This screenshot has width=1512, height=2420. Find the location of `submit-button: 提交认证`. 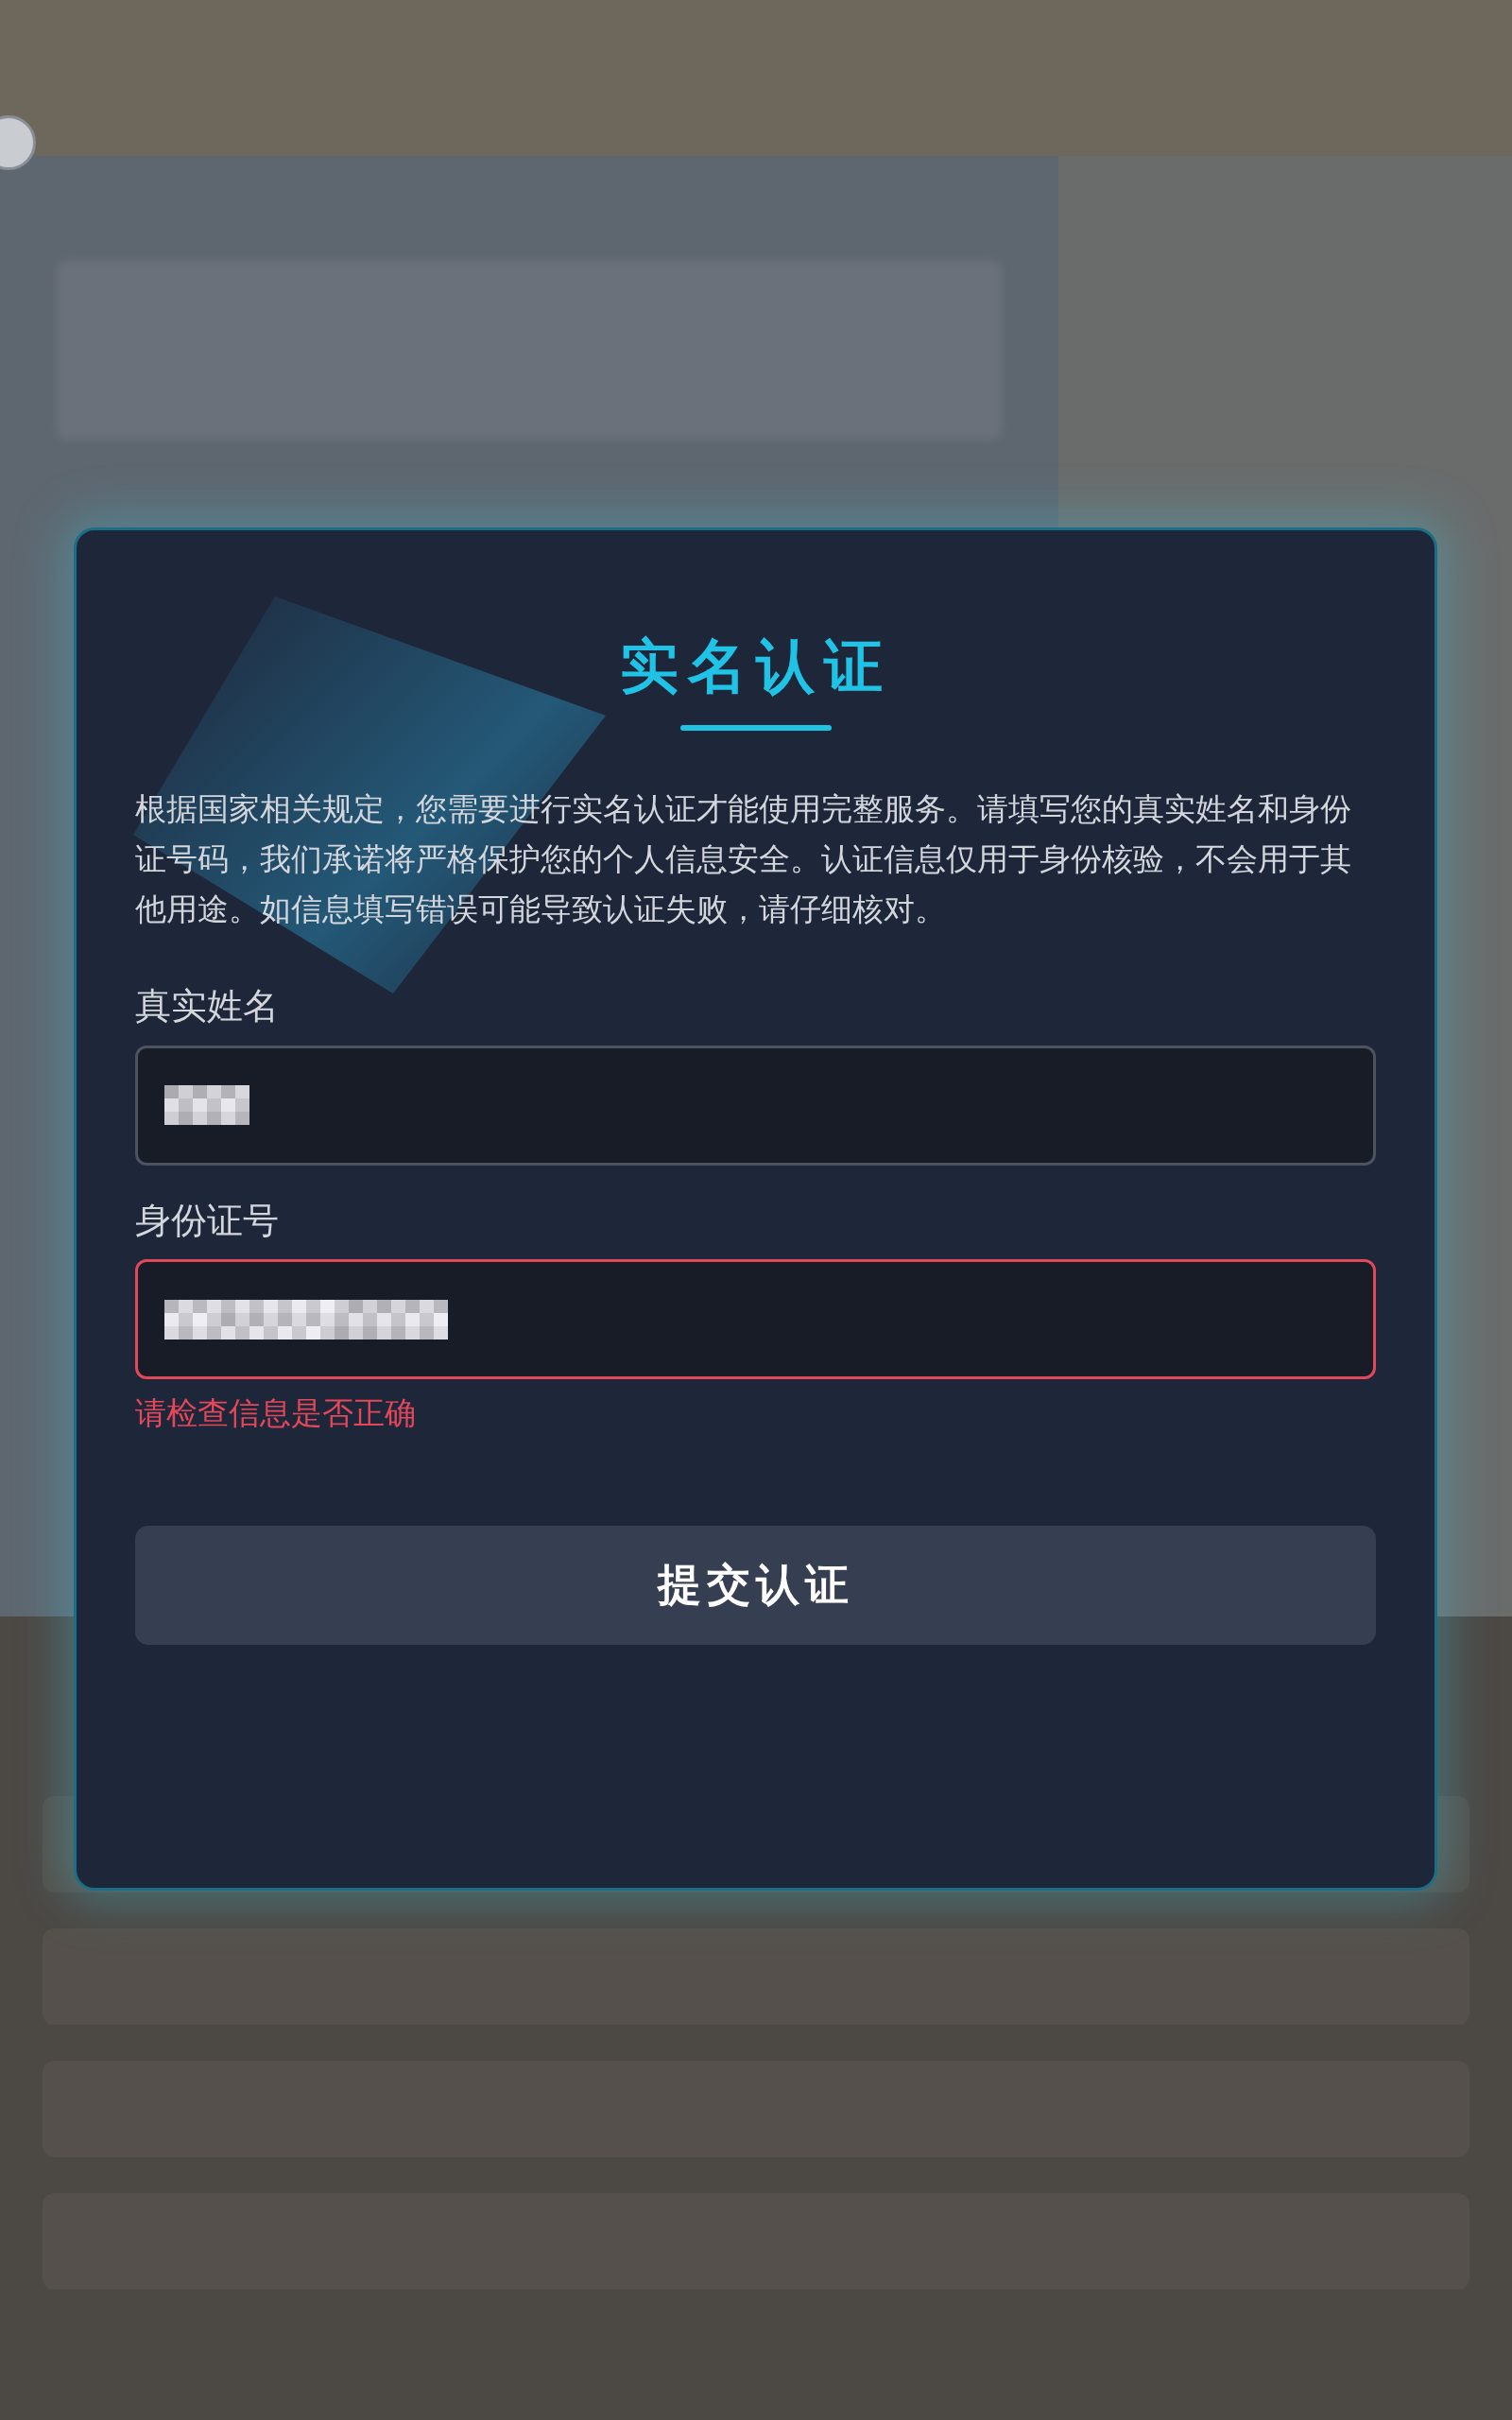

submit-button: 提交认证 is located at coordinates (755, 1586).